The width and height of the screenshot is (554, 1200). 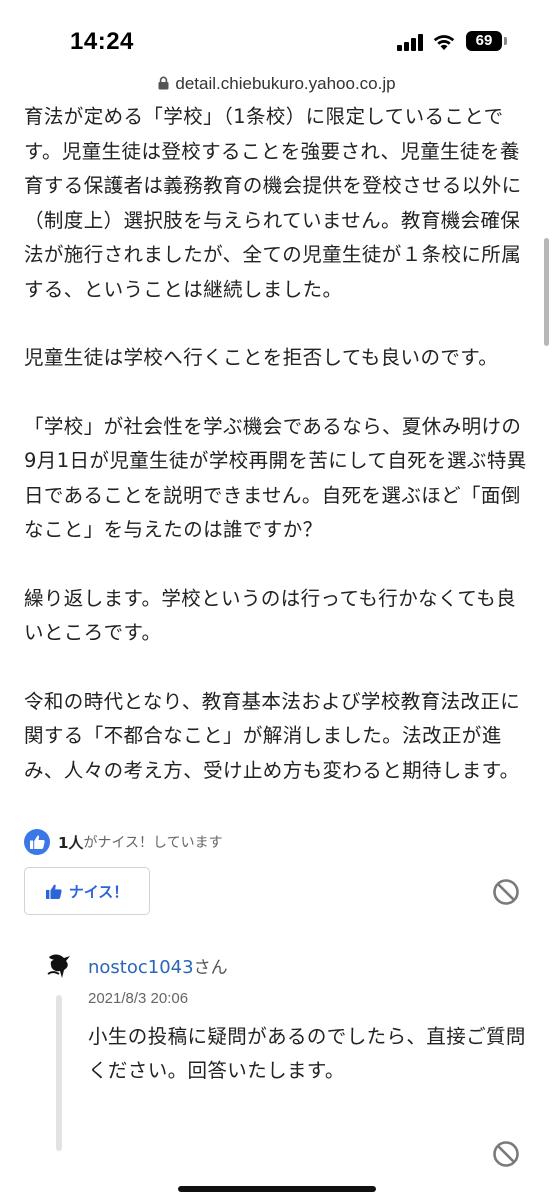 I want to click on battery-indicator: 69, so click(x=484, y=41).